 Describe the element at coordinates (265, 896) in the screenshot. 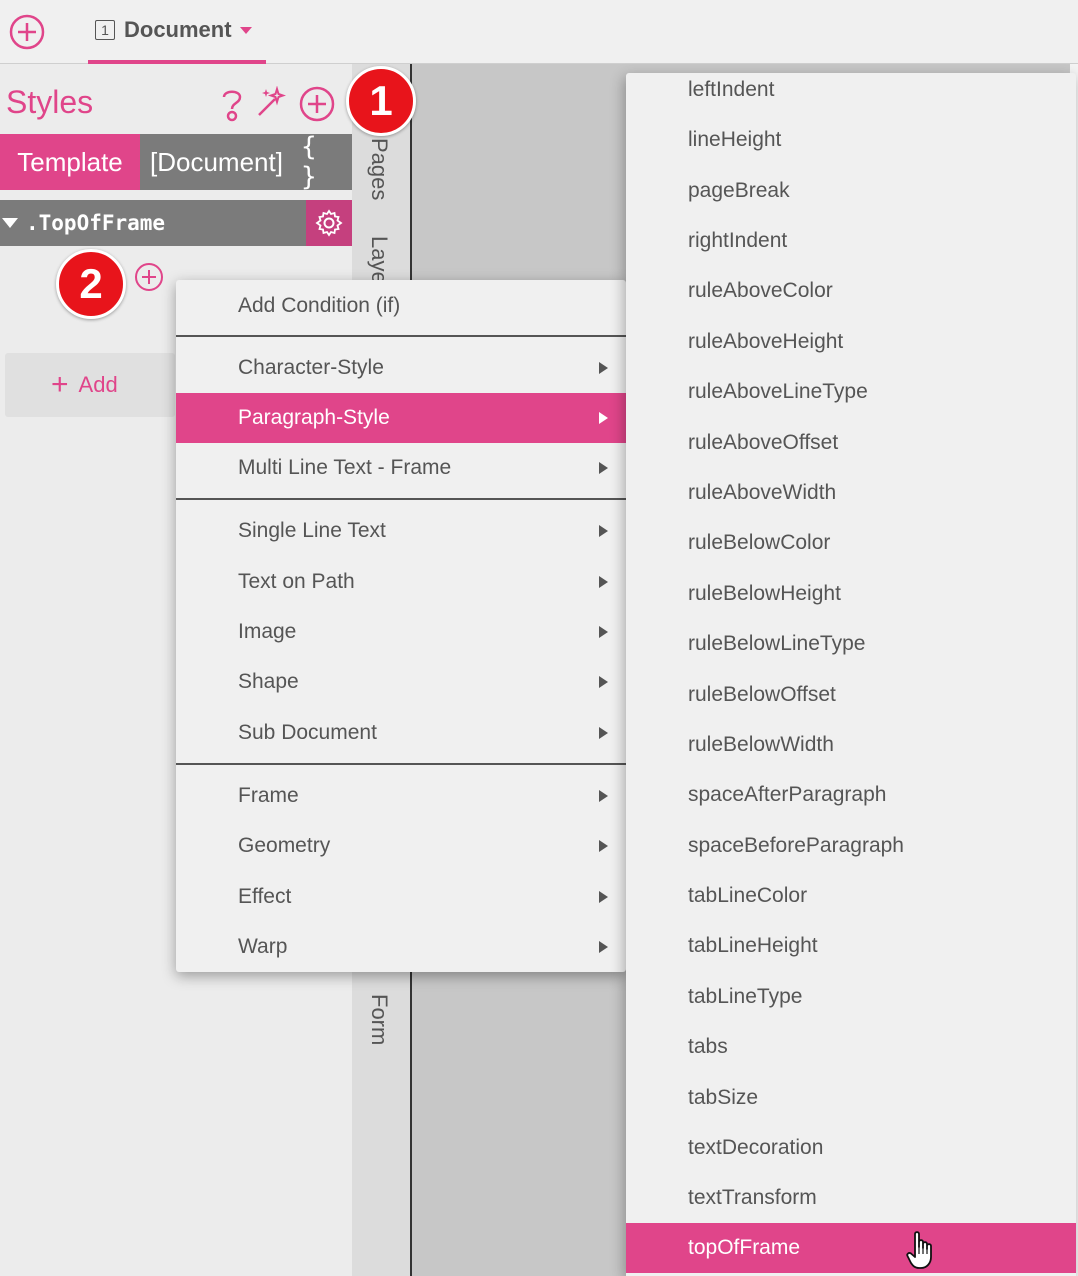

I see `menu-item-label: Effect` at that location.